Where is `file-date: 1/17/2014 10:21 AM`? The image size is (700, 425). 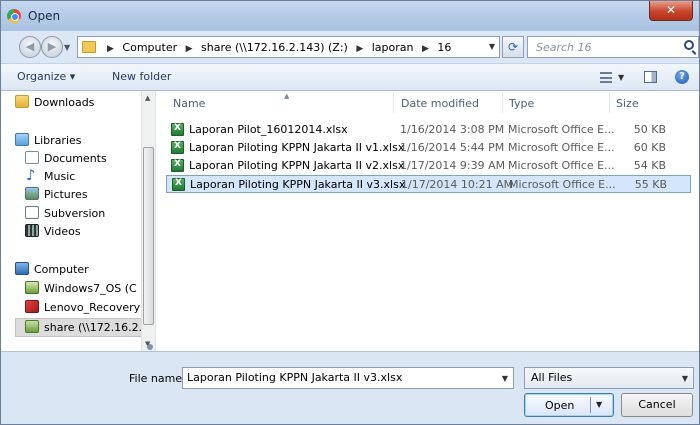 file-date: 1/17/2014 10:21 AM is located at coordinates (457, 184).